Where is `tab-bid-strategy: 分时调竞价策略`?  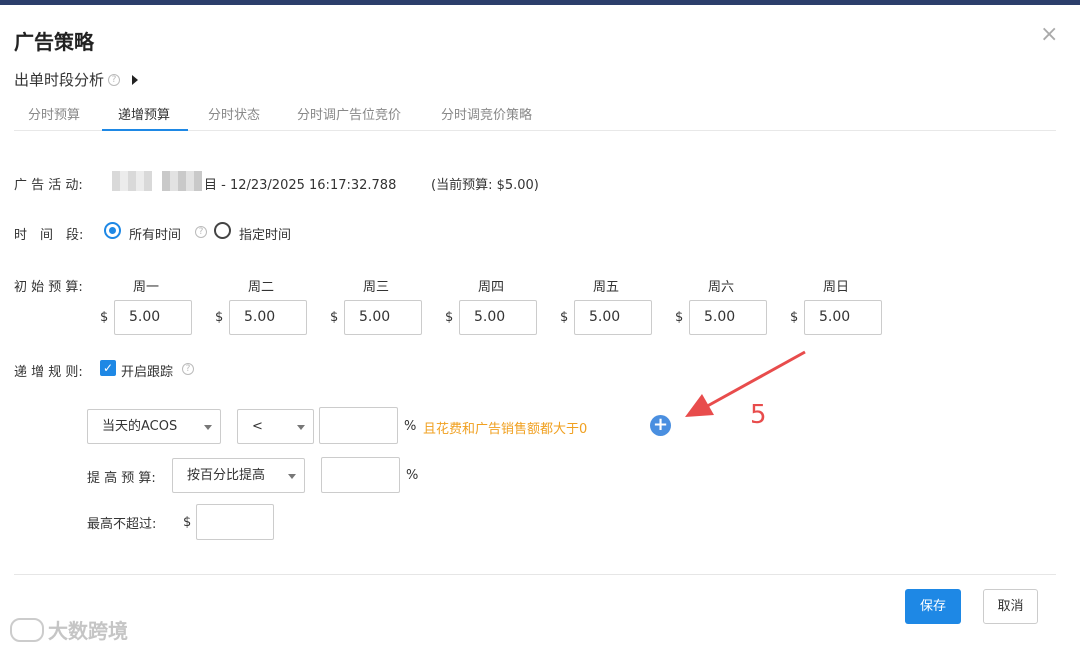 tab-bid-strategy: 分时调竞价策略 is located at coordinates (486, 113).